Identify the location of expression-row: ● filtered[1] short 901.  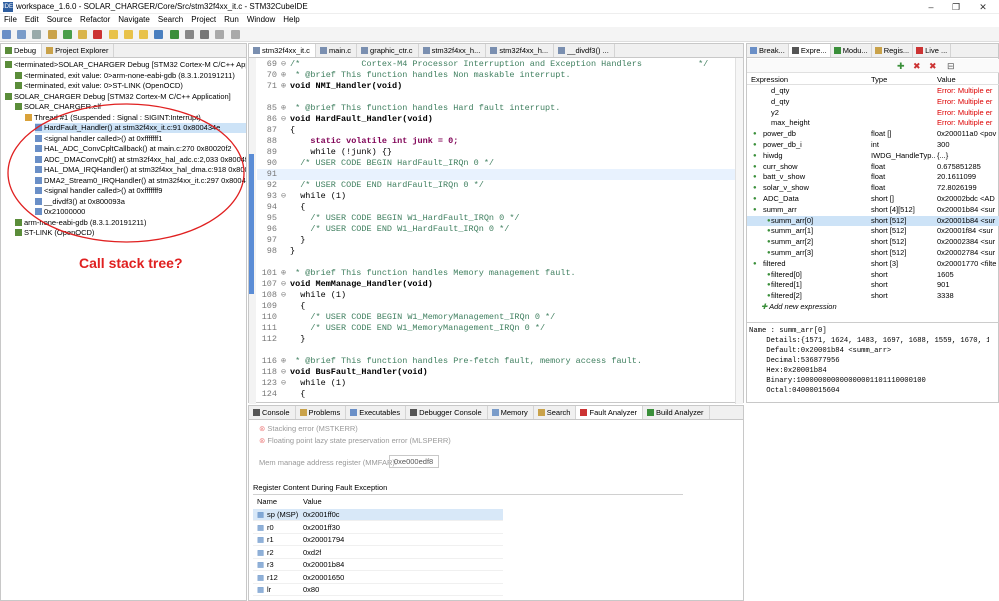
(873, 285).